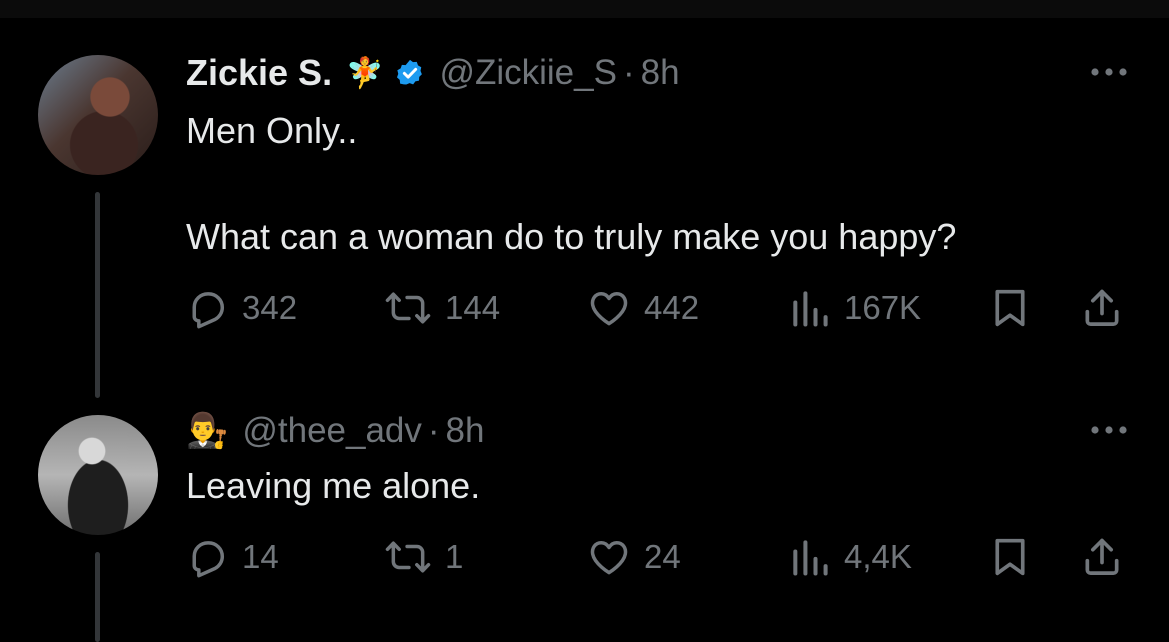 The height and width of the screenshot is (642, 1169). I want to click on views-button: 4,4K, so click(850, 557).